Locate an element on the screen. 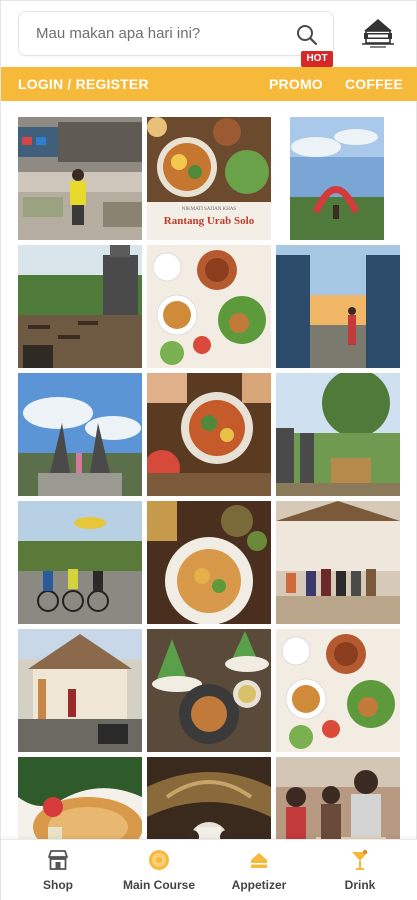 The image size is (417, 900). login-register-link: LOGIN / REGISTER is located at coordinates (83, 84).